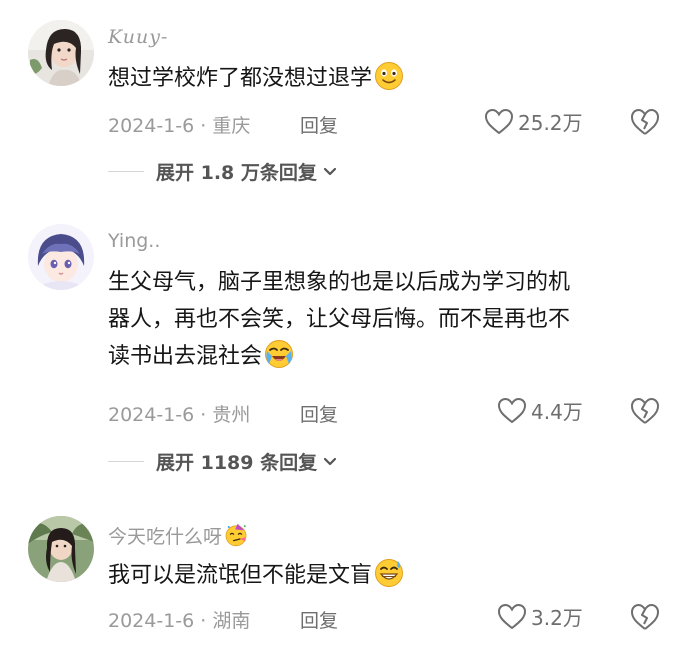 Image resolution: width=690 pixels, height=649 pixels. Describe the element at coordinates (240, 575) in the screenshot. I see `comment-text-content: 我可以是流氓但不能是文盲` at that location.